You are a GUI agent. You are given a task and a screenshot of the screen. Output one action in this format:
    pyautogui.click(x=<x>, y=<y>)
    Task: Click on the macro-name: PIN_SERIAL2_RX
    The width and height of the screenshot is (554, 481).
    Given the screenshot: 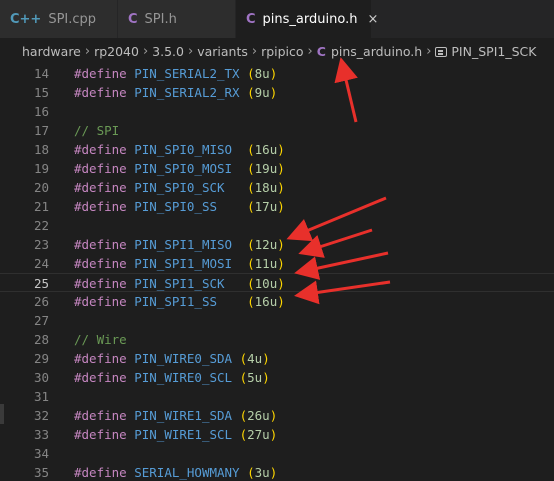 What is the action you would take?
    pyautogui.click(x=187, y=92)
    